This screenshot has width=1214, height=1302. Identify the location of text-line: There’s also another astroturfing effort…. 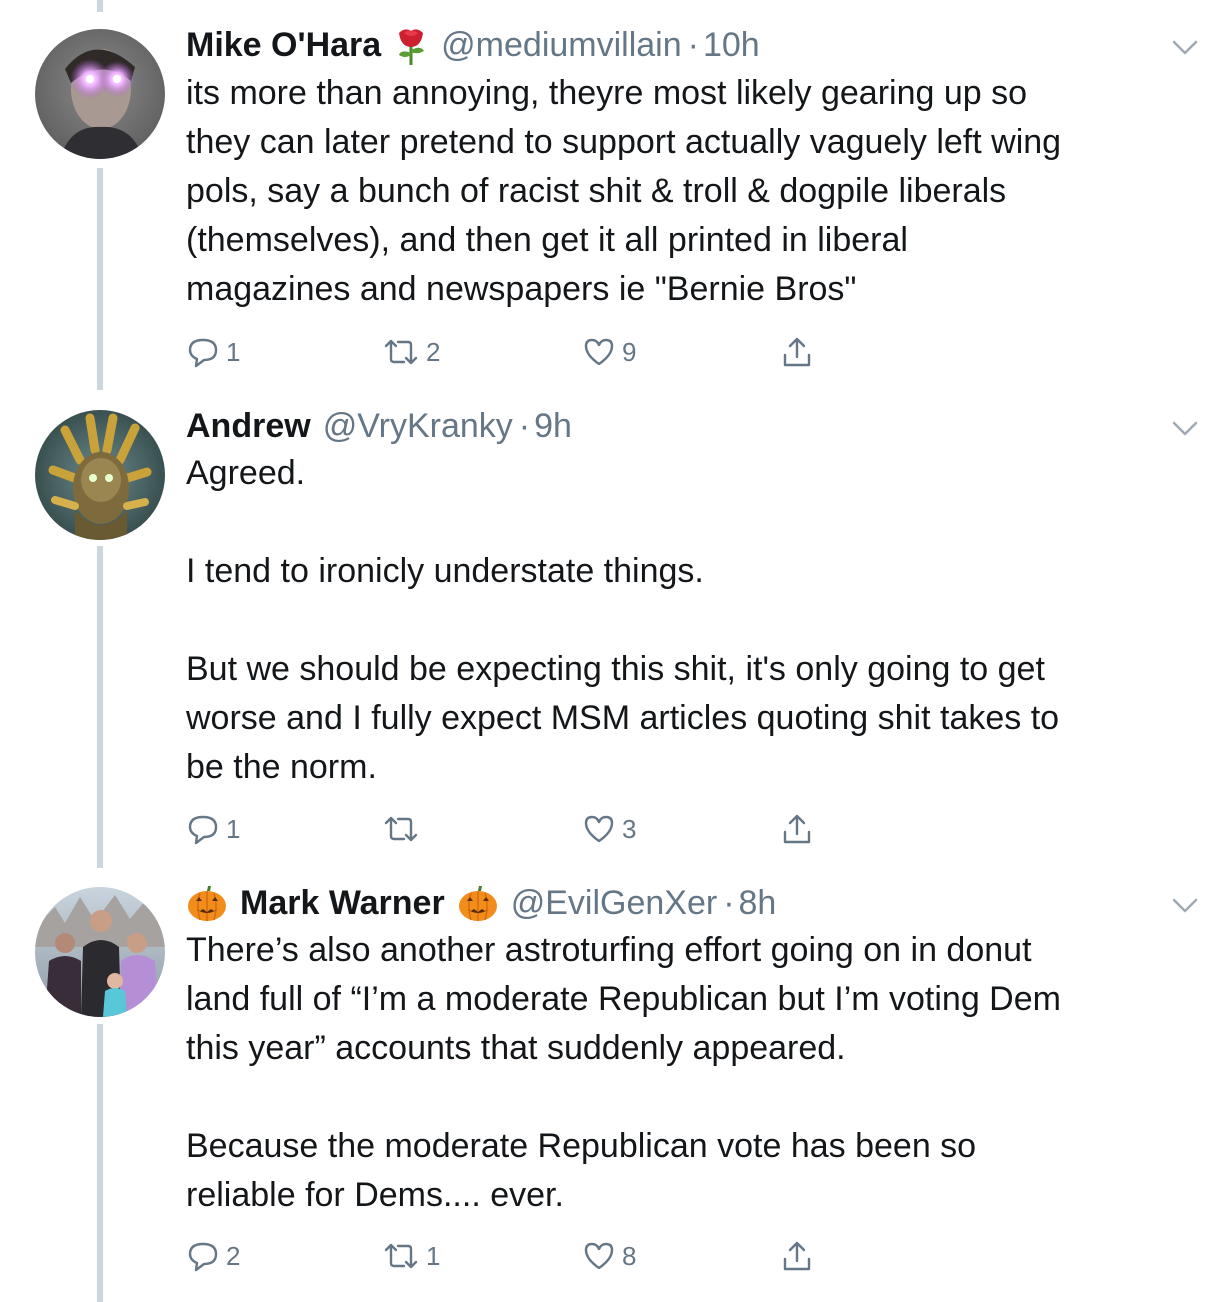
(609, 950).